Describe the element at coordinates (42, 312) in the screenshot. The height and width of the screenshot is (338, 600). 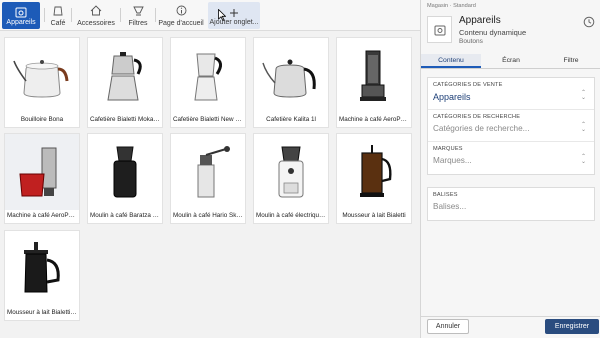
I see `product-name: Mousseur à lait Bialetti Tuttocrema` at that location.